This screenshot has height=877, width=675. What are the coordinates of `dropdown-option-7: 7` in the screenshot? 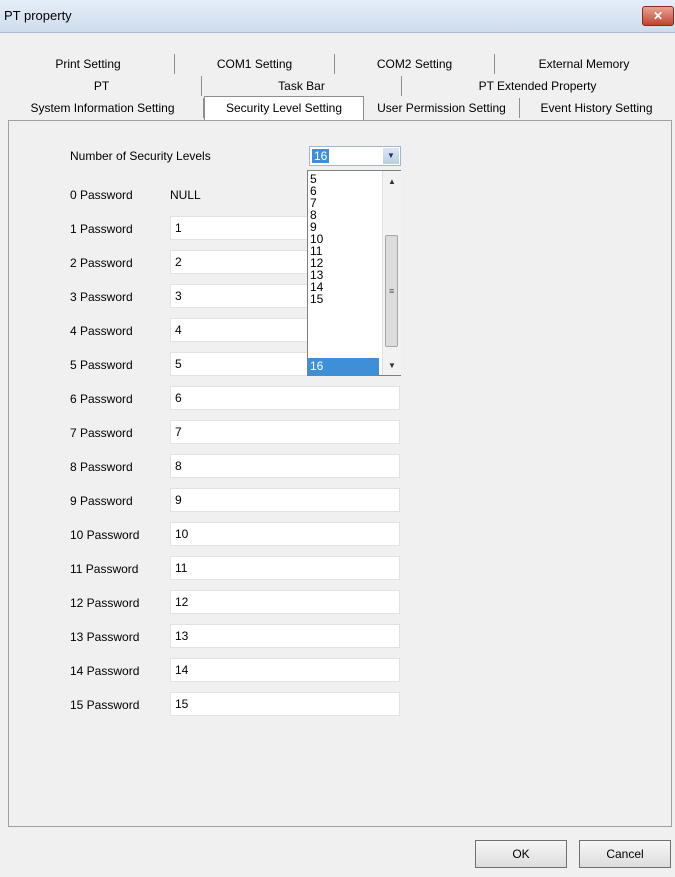 It's located at (343, 203).